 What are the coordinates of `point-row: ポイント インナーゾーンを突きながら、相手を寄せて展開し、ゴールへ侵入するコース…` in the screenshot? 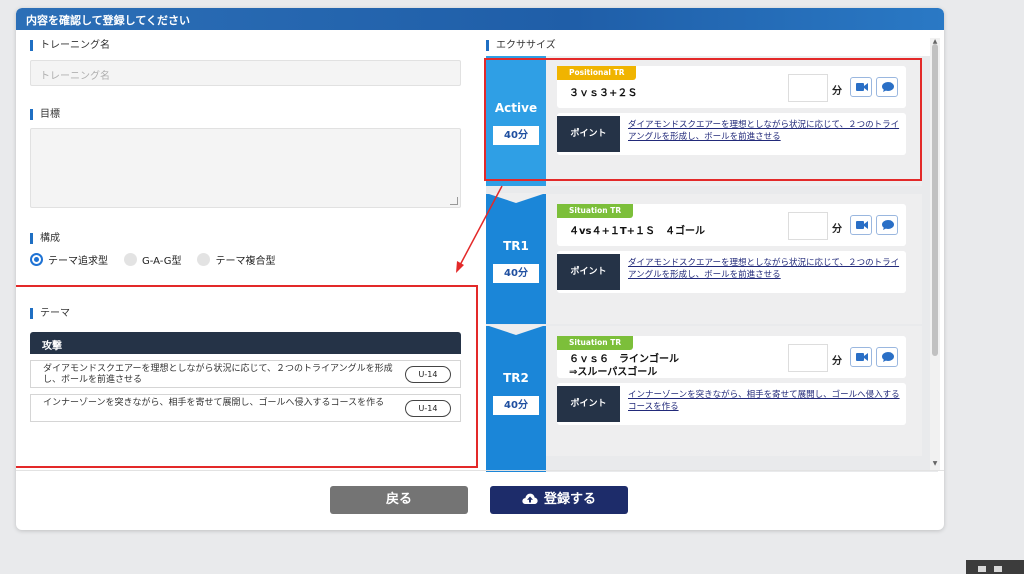 It's located at (731, 404).